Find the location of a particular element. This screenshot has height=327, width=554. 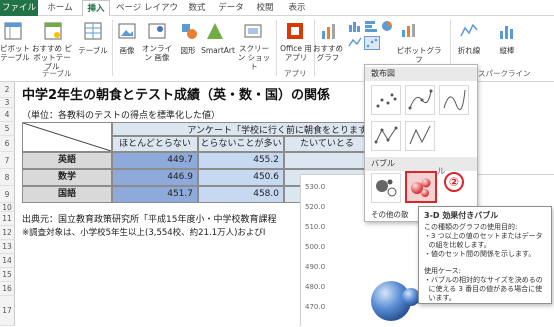

row-header: 5 is located at coordinates (7, 129).